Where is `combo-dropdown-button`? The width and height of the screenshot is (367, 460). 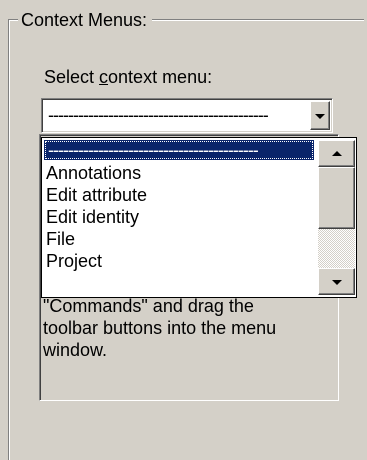
combo-dropdown-button is located at coordinates (320, 115).